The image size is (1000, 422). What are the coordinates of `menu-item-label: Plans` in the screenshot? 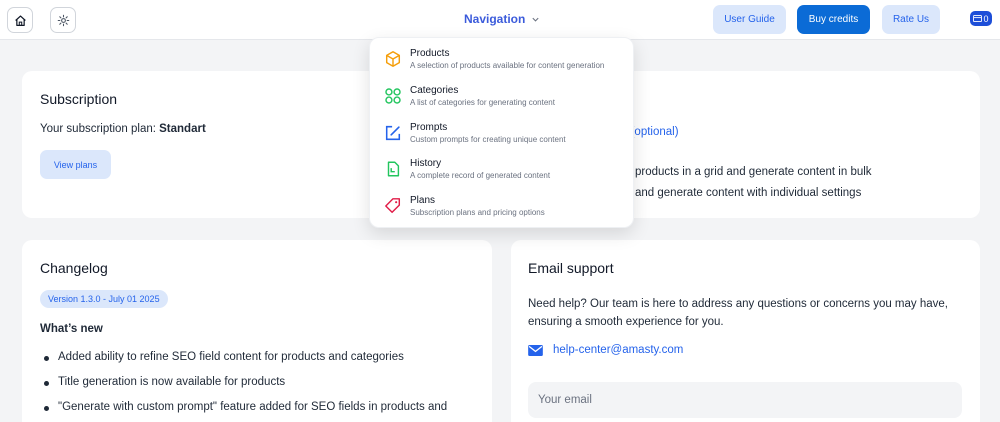 It's located at (423, 200).